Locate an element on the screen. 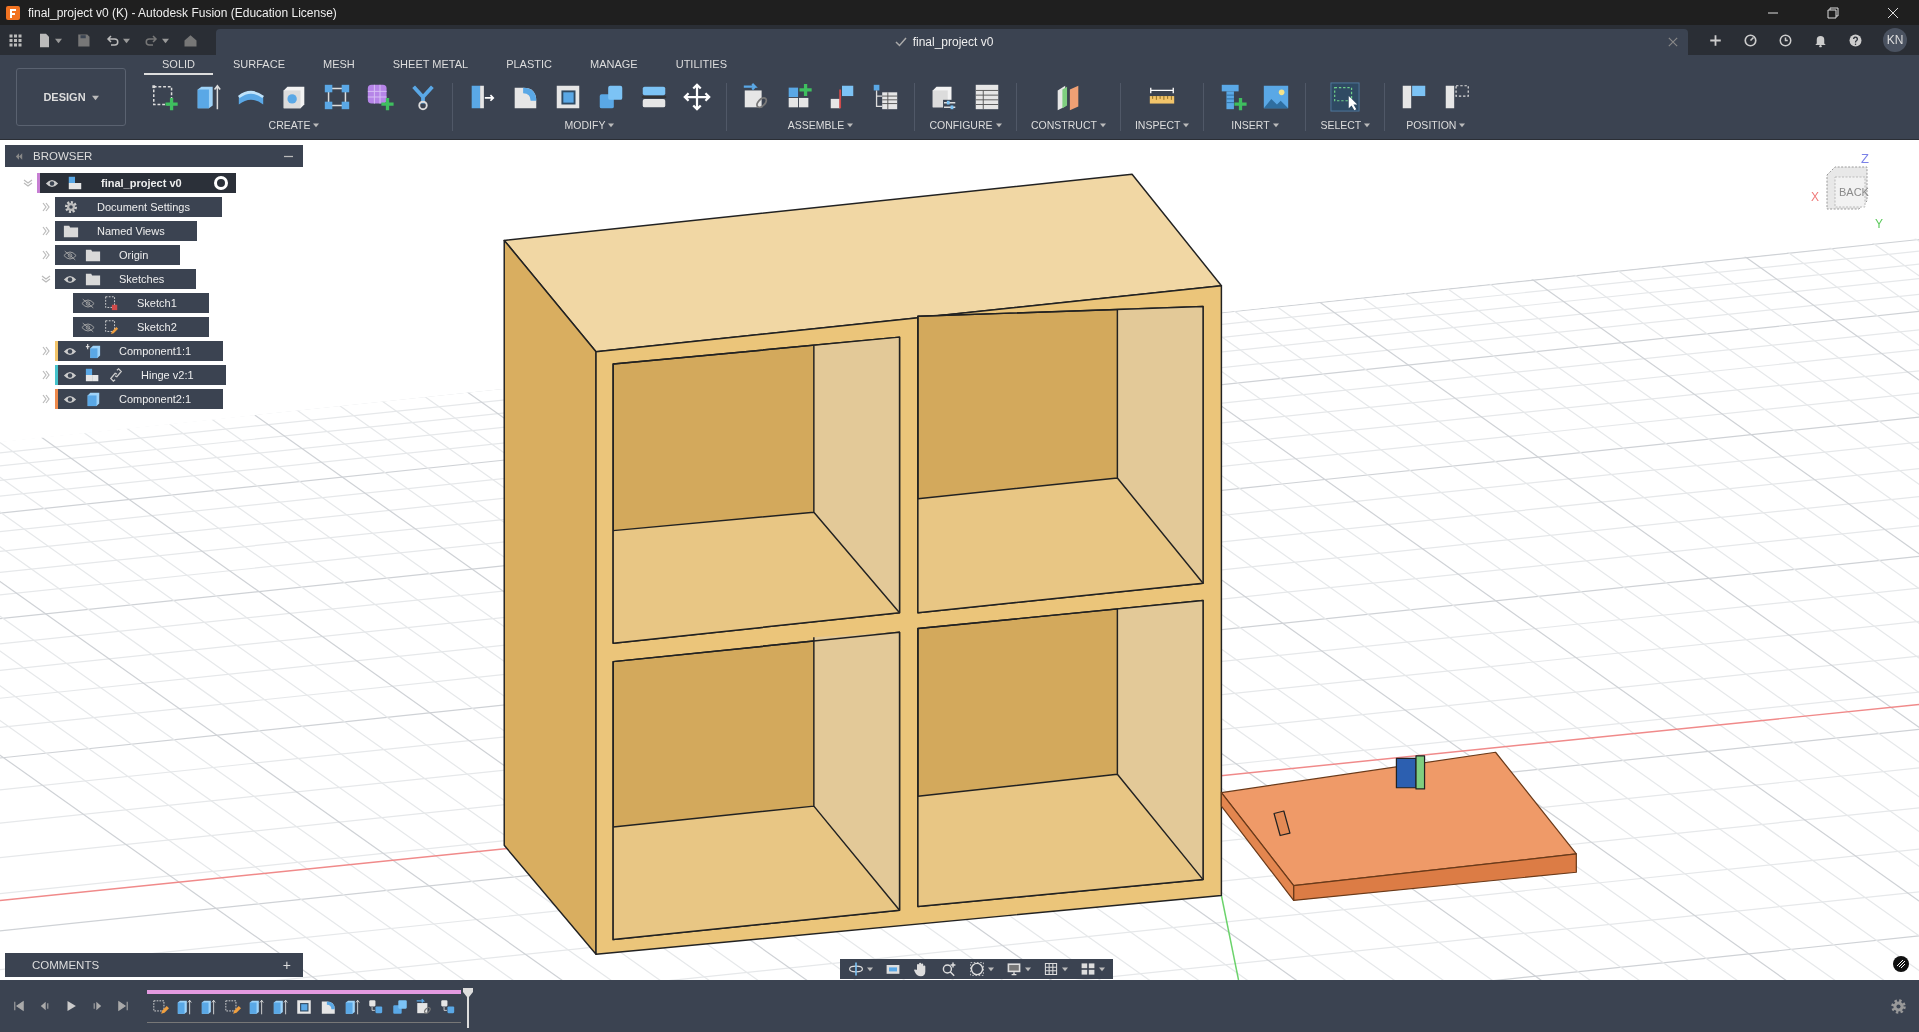 The image size is (1919, 1032). view-cube is located at coordinates (1847, 188).